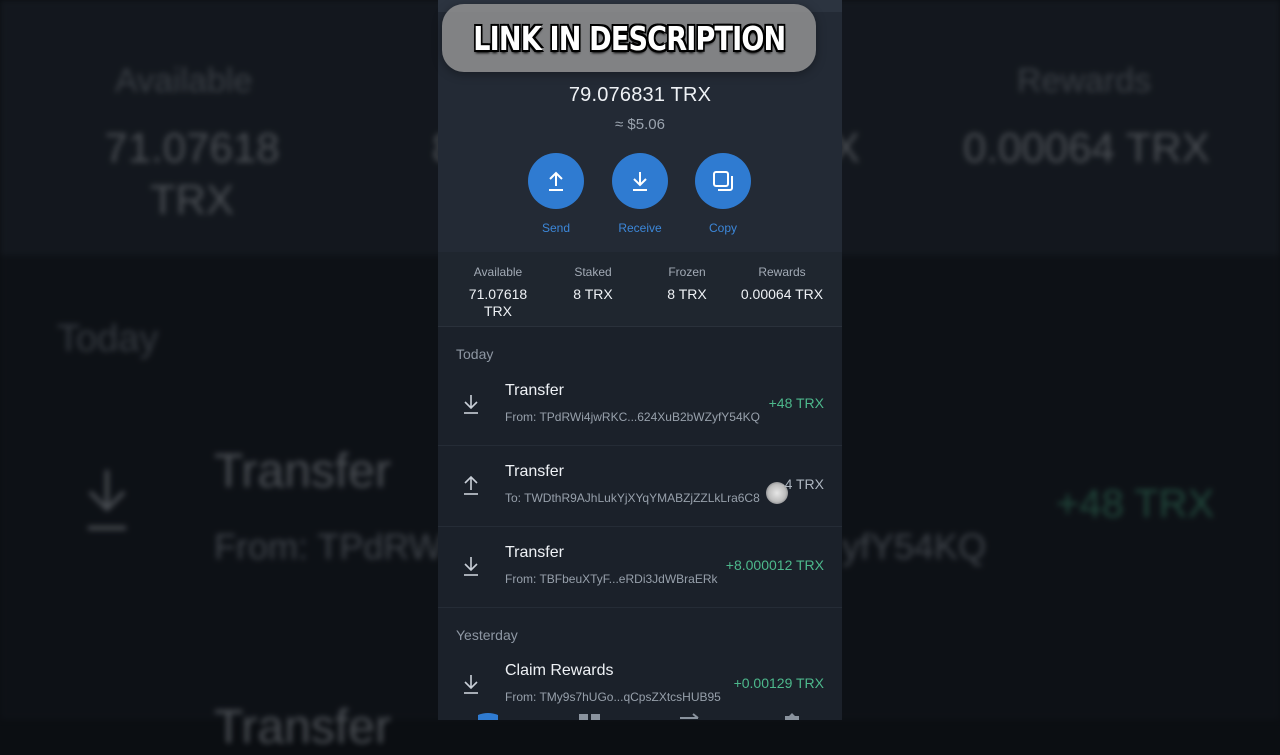 This screenshot has width=1280, height=755. I want to click on bg-rewards-value: 0.00064 TRX, so click(1086, 147).